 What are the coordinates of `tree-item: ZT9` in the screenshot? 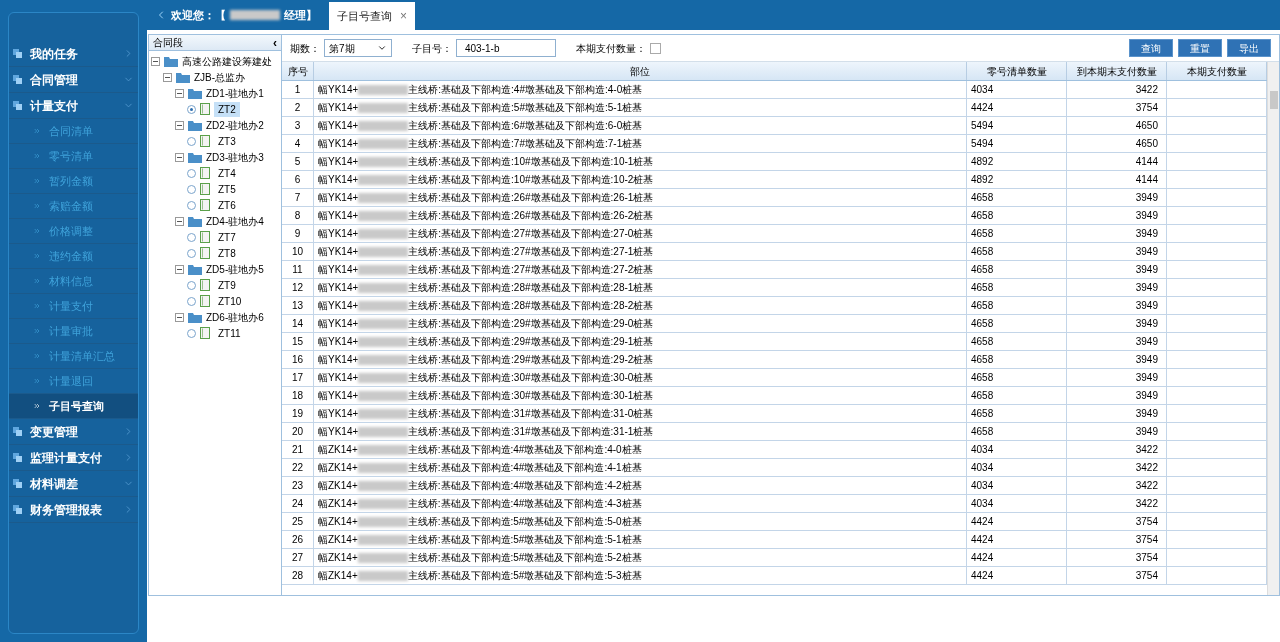 It's located at (227, 285).